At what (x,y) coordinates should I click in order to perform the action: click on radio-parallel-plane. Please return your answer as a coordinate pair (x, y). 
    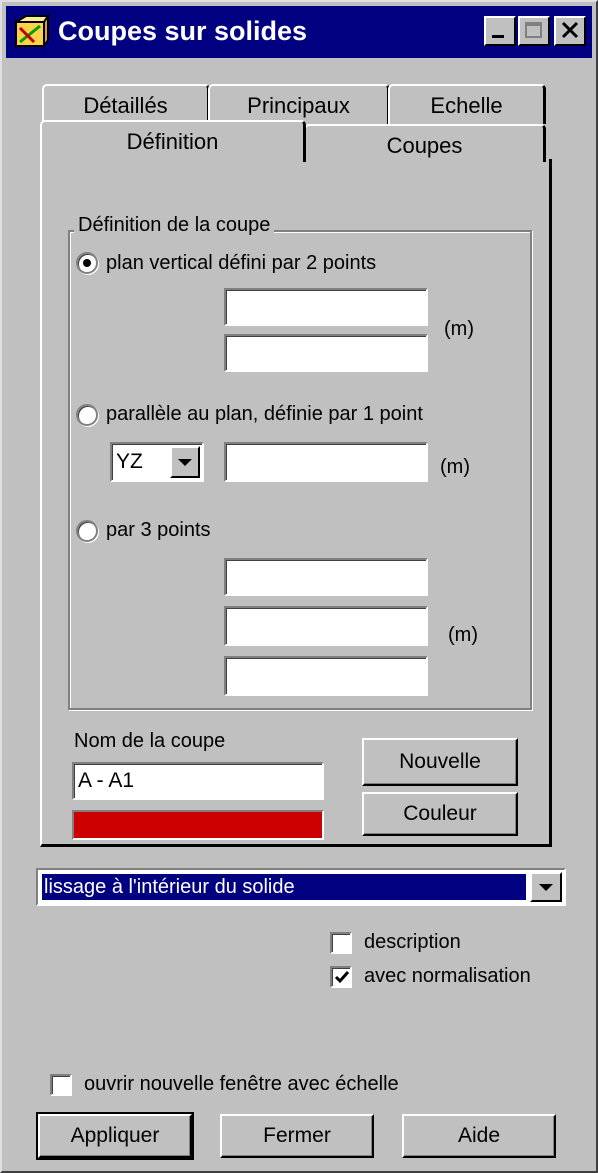
    Looking at the image, I should click on (87, 415).